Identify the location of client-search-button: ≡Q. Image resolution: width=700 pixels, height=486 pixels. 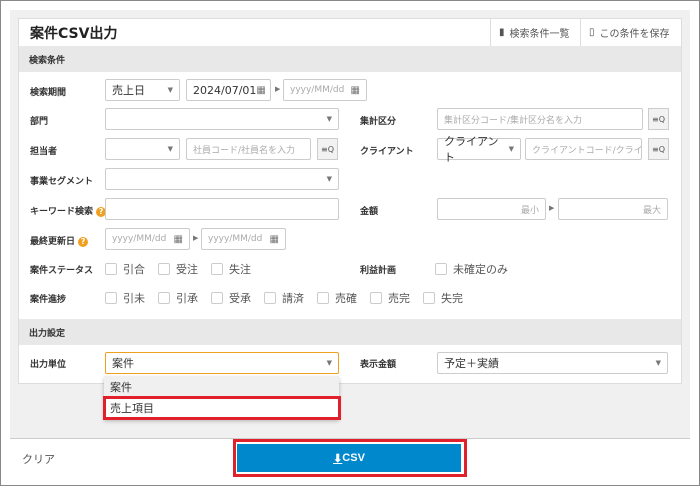
(658, 149).